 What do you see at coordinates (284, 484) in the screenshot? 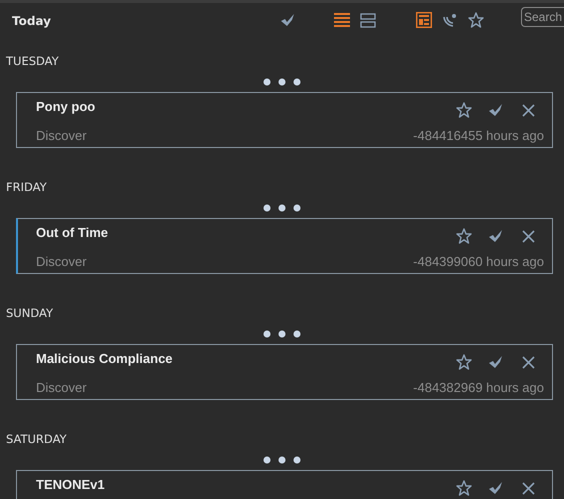
I see `entry-card: TENONEv1` at bounding box center [284, 484].